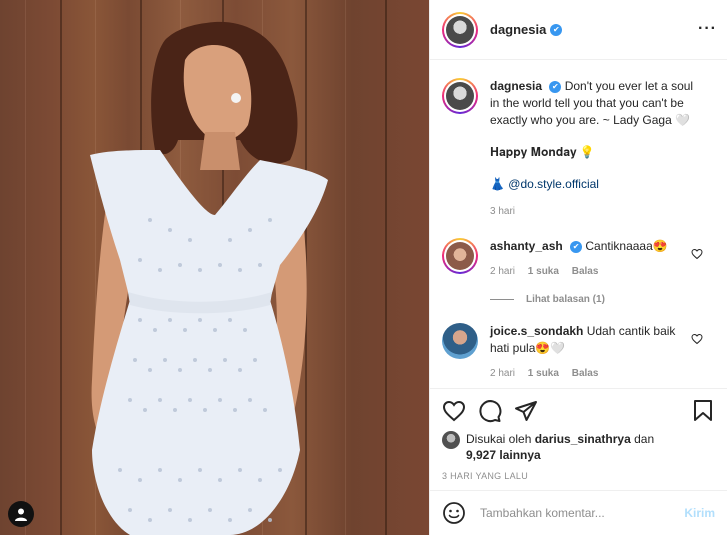  What do you see at coordinates (460, 29) in the screenshot?
I see `author-avatar` at bounding box center [460, 29].